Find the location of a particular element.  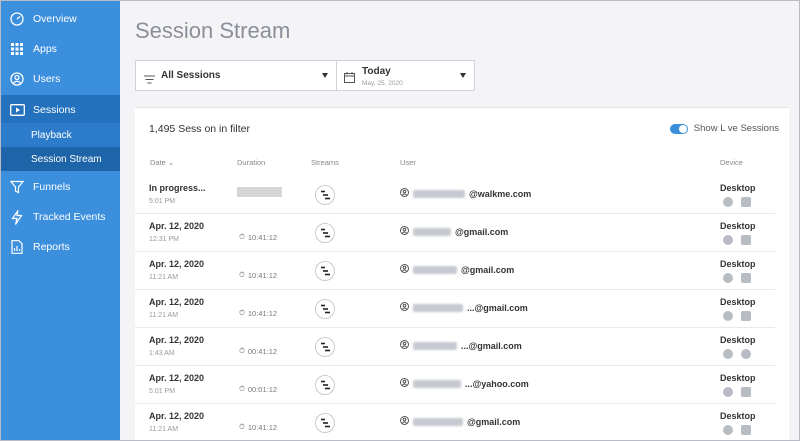

column-header-streams: Streams is located at coordinates (325, 162).